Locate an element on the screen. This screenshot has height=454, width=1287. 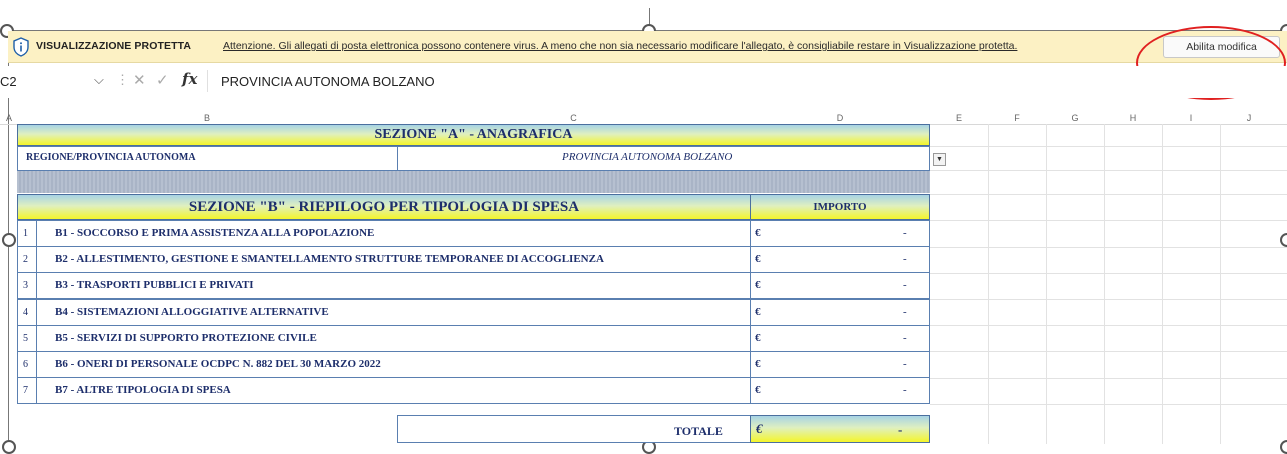
row-number: 2 is located at coordinates (25, 259).